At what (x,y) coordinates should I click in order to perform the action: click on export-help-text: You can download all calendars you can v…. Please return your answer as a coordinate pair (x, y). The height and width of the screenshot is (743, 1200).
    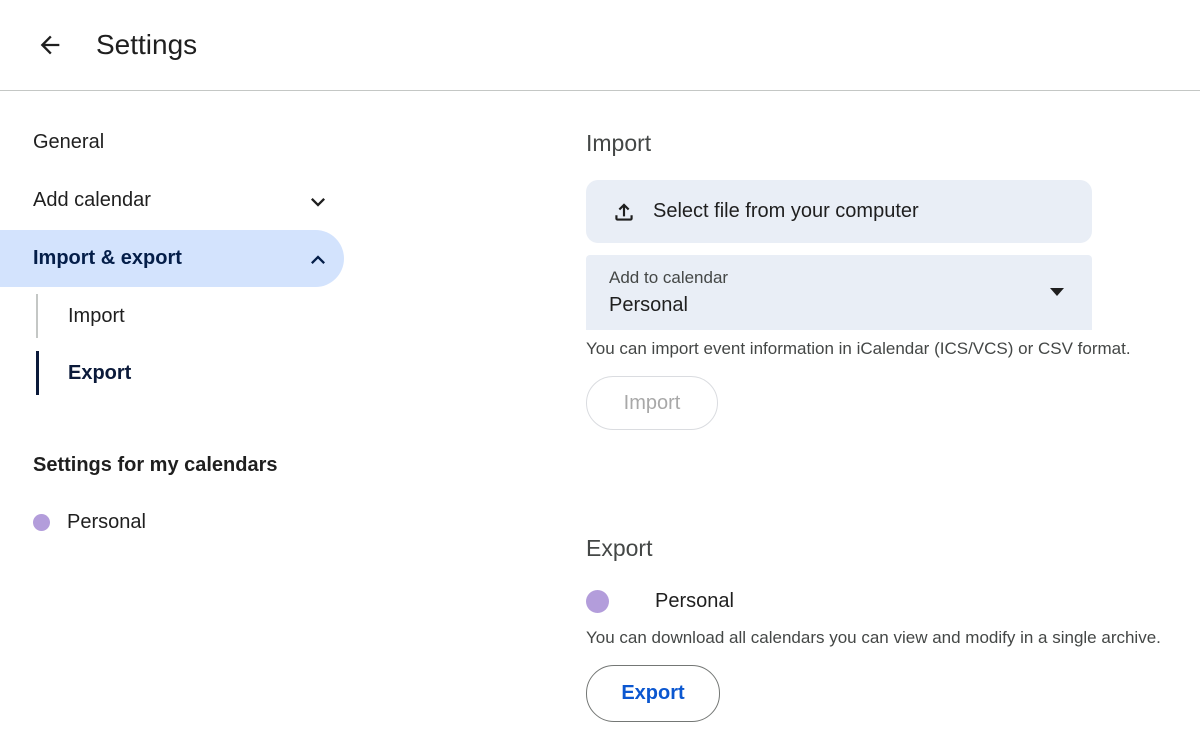
    Looking at the image, I should click on (873, 637).